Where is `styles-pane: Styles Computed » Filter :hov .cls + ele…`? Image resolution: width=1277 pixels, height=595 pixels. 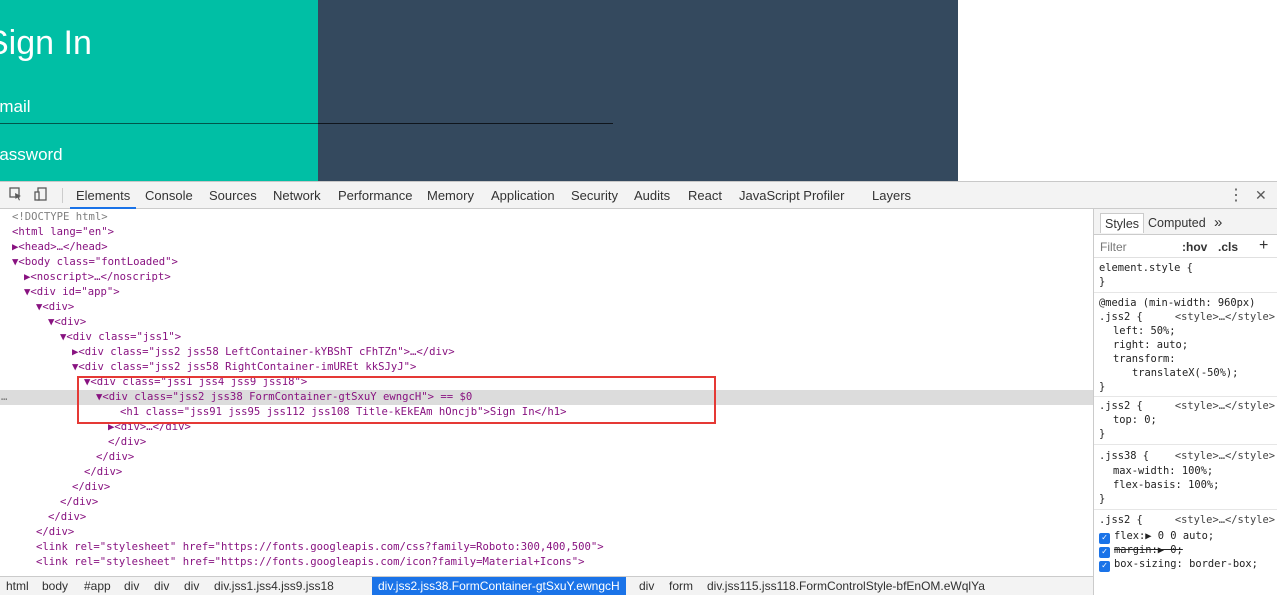 styles-pane: Styles Computed » Filter :hov .cls + ele… is located at coordinates (1185, 402).